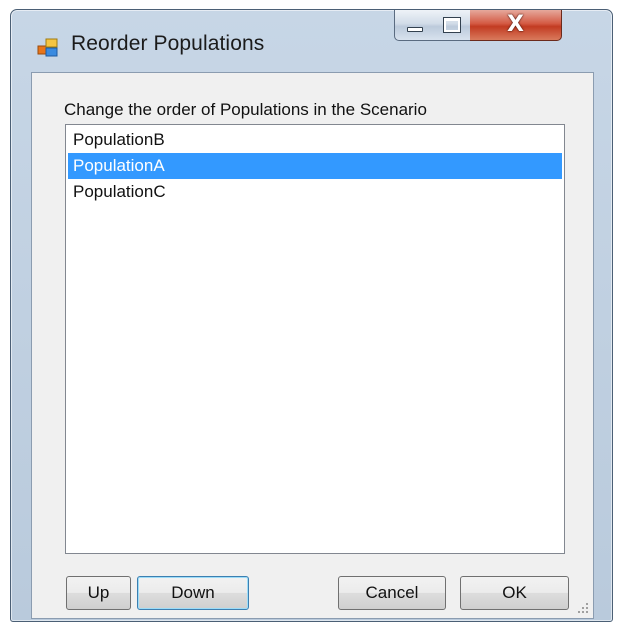 The width and height of the screenshot is (621, 628). I want to click on ok-button: OK, so click(514, 593).